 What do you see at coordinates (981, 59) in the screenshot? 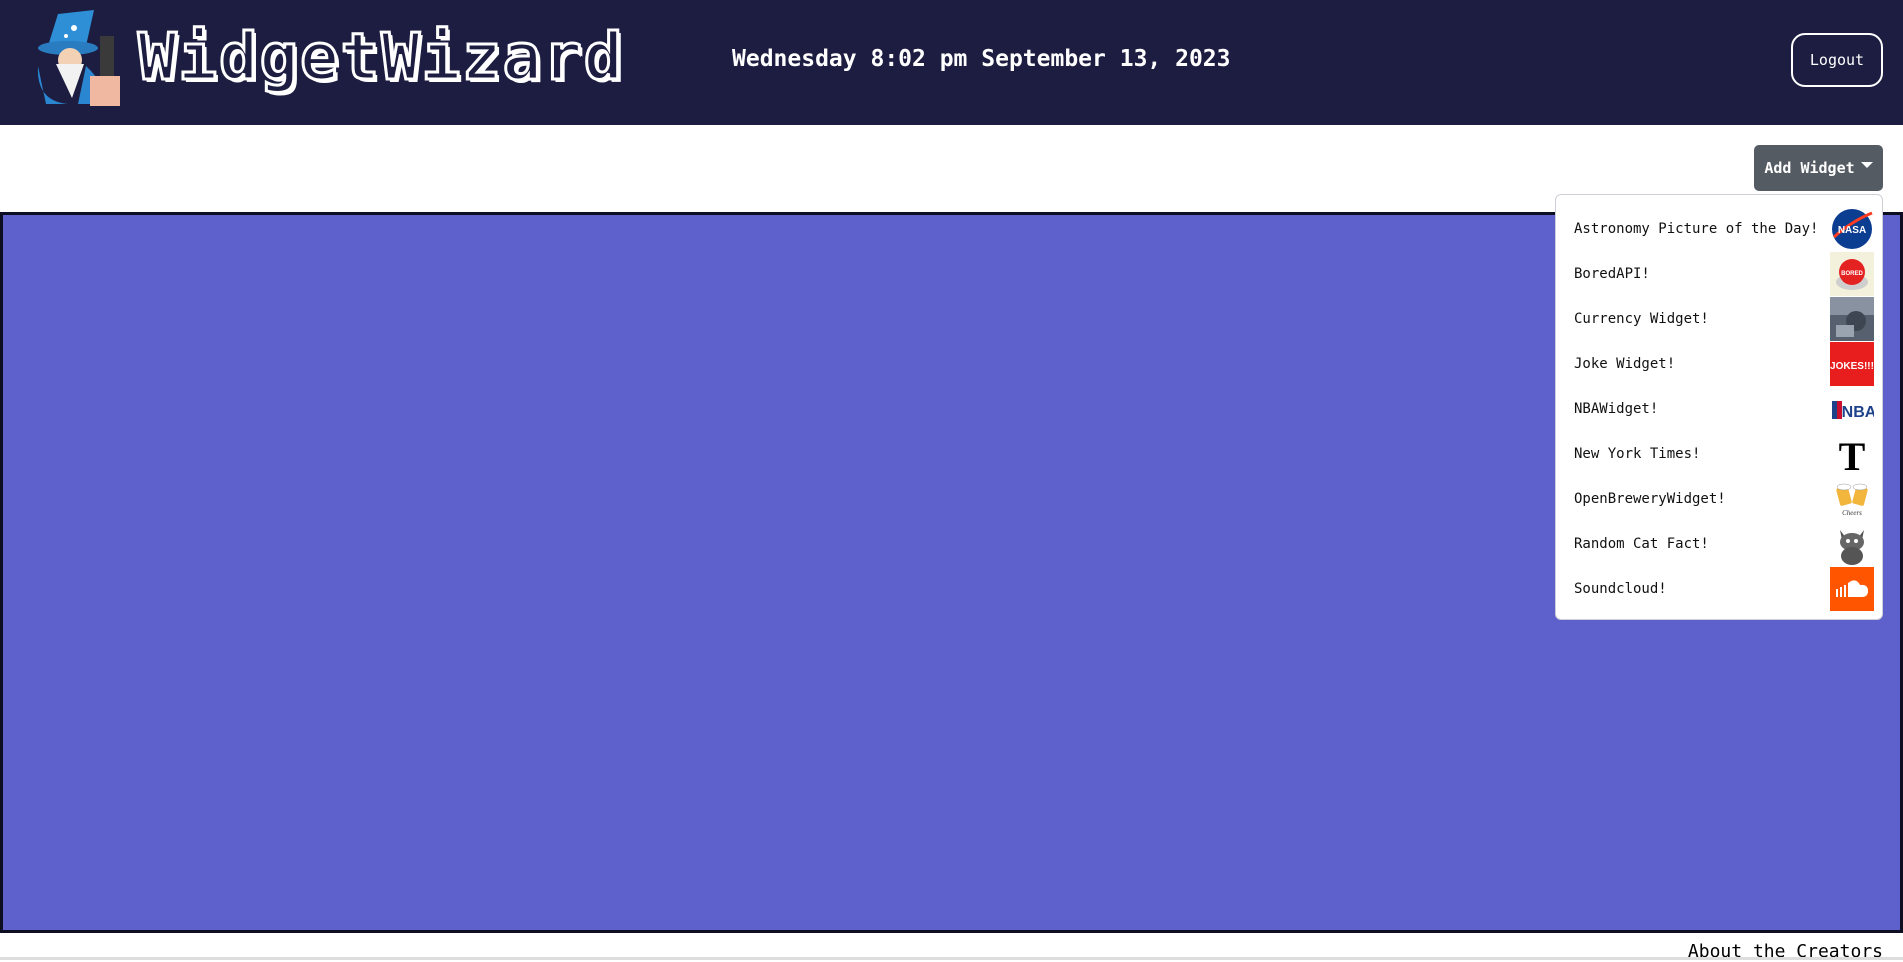
I see `current-datetime: Wednesday 8:02 pm September 13, 2023` at bounding box center [981, 59].